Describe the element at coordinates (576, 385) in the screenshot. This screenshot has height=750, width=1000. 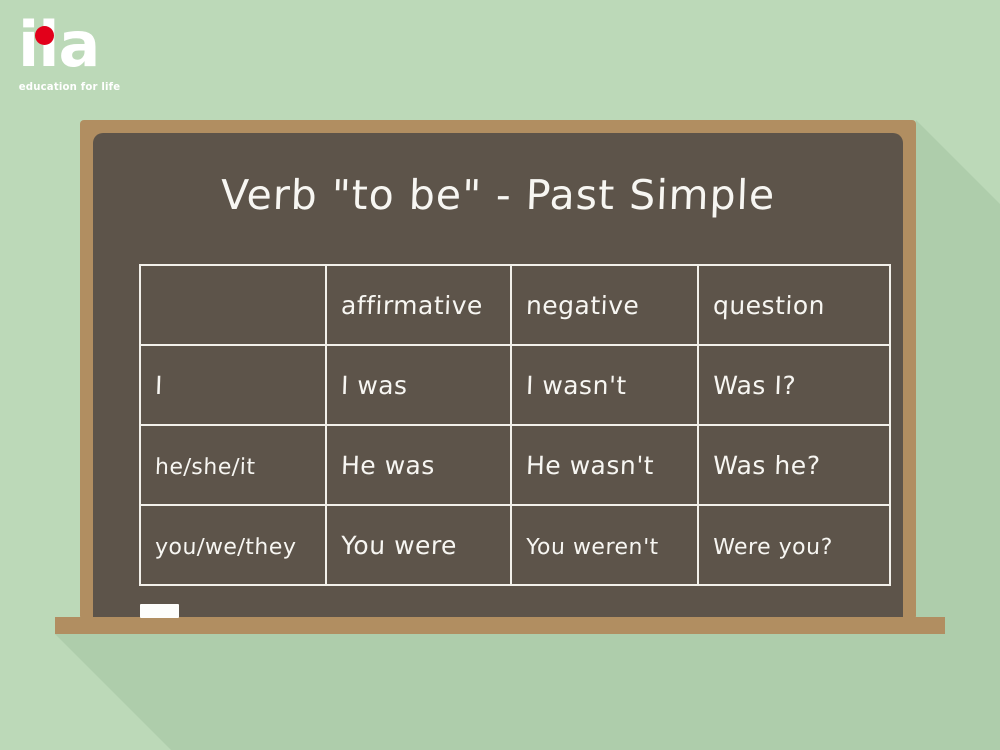
I see `cell-text-negative: I wasn't` at that location.